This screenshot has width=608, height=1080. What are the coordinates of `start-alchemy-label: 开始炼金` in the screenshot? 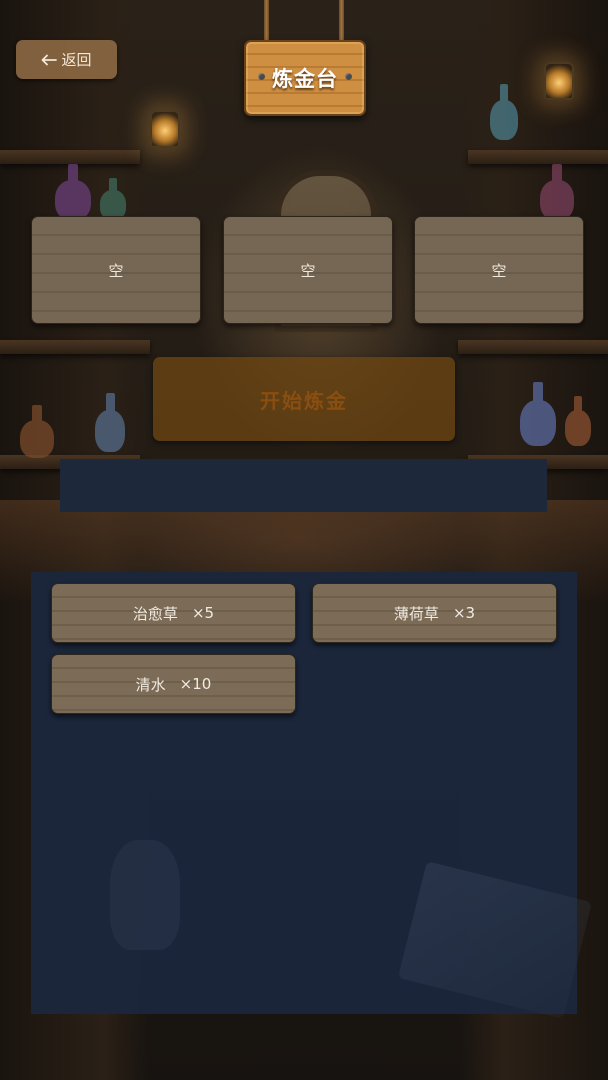 It's located at (304, 400).